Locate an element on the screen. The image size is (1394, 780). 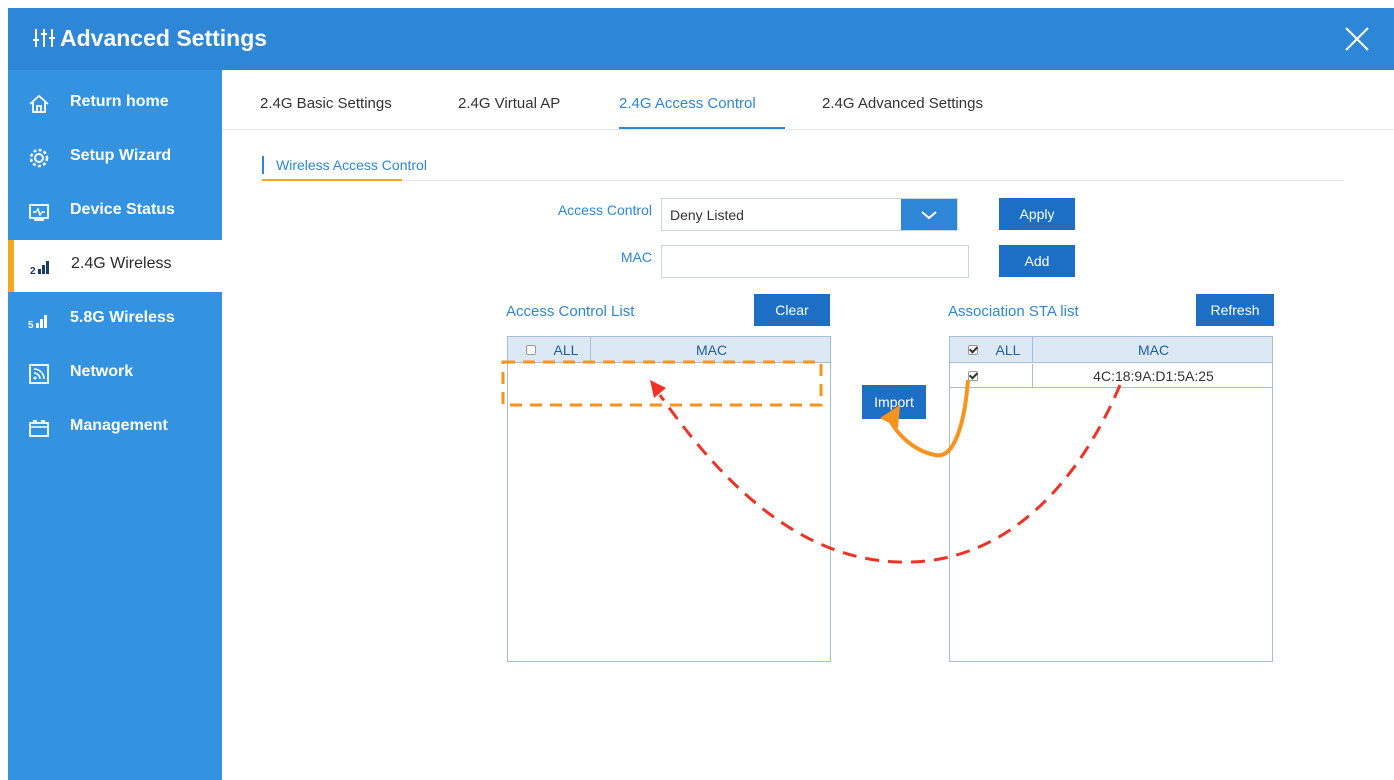
sidebar-item-network: Network is located at coordinates (115, 374).